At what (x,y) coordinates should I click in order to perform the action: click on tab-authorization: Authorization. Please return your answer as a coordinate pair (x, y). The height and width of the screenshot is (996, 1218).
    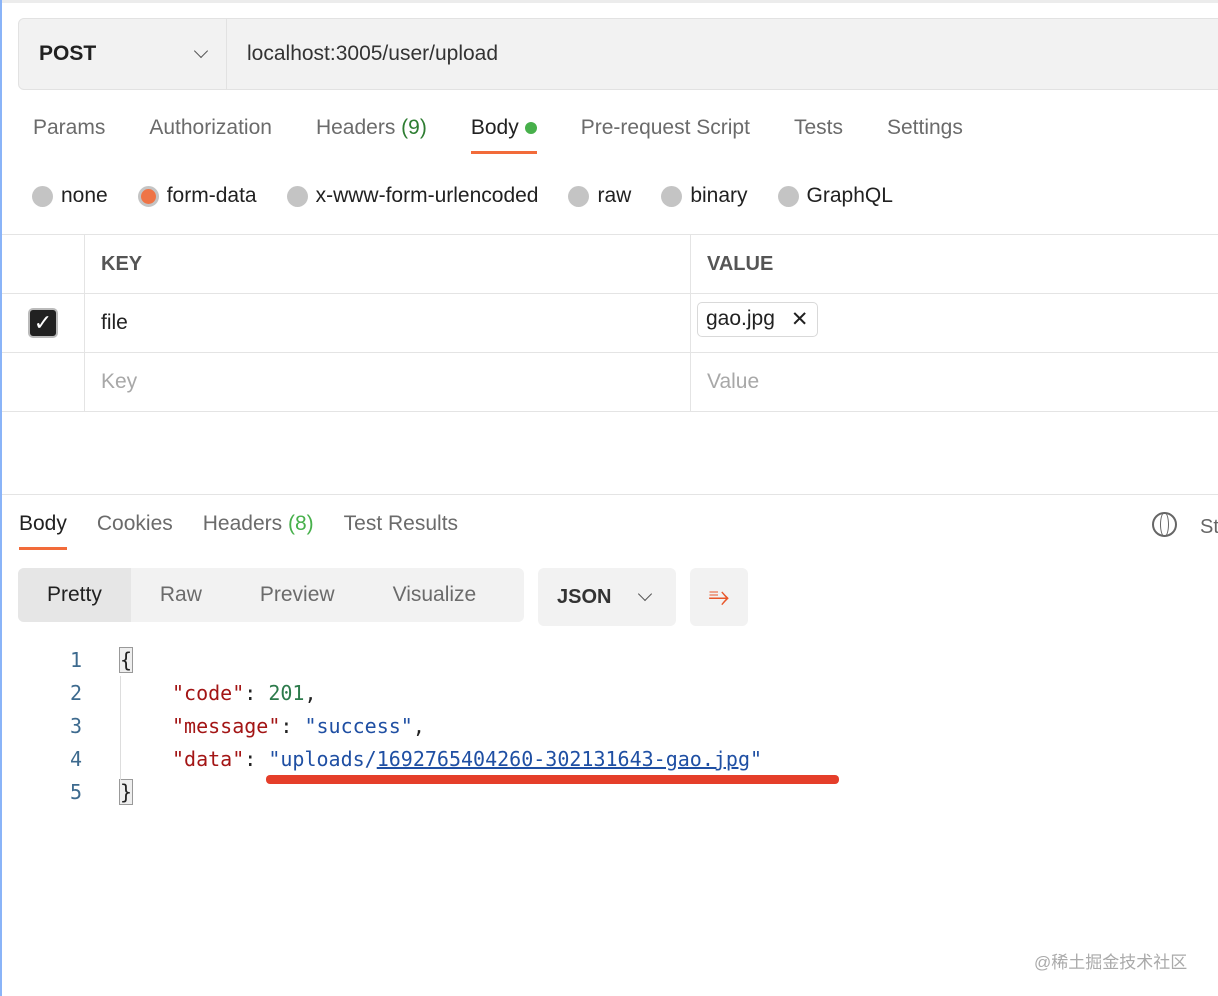
    Looking at the image, I should click on (210, 135).